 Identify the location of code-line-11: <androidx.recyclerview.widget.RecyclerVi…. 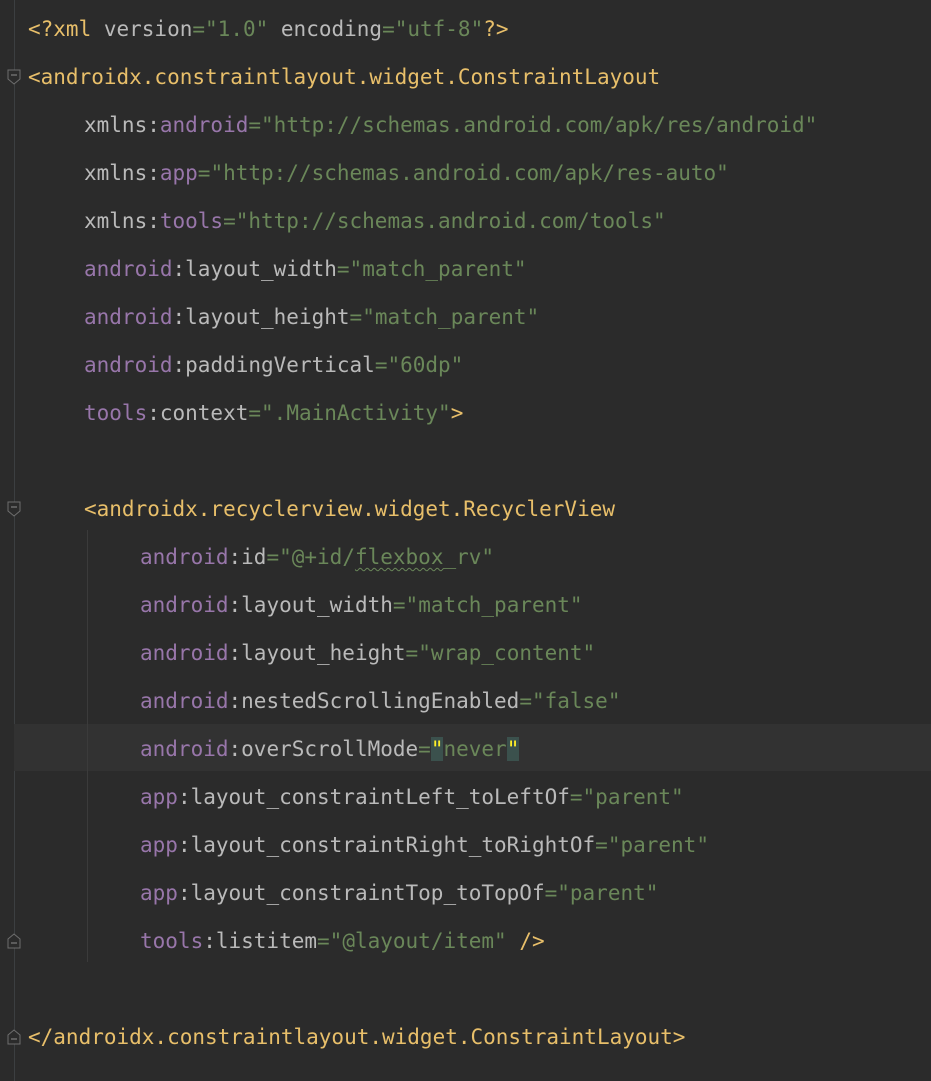
(349, 509).